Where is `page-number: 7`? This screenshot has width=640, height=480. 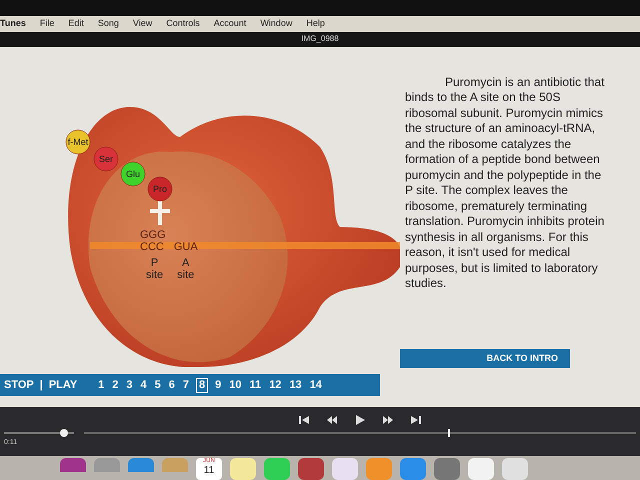
page-number: 7 is located at coordinates (186, 385).